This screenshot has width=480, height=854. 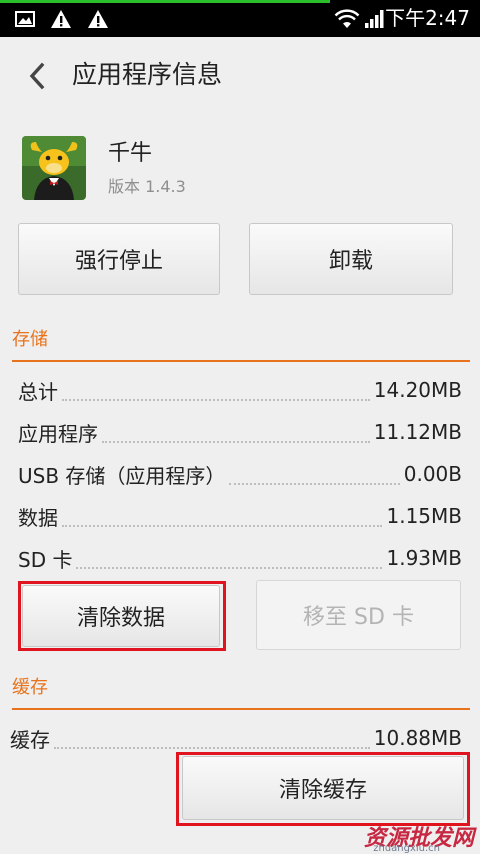 I want to click on app-bar: 应用程序信息, so click(x=240, y=76).